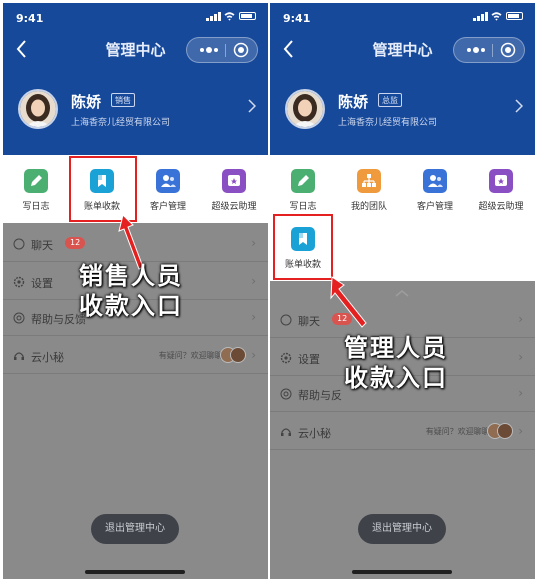 This screenshot has width=538, height=582. I want to click on profile-row: 陈娇 总监 上海香奈儿经贸有限公司, so click(402, 111).